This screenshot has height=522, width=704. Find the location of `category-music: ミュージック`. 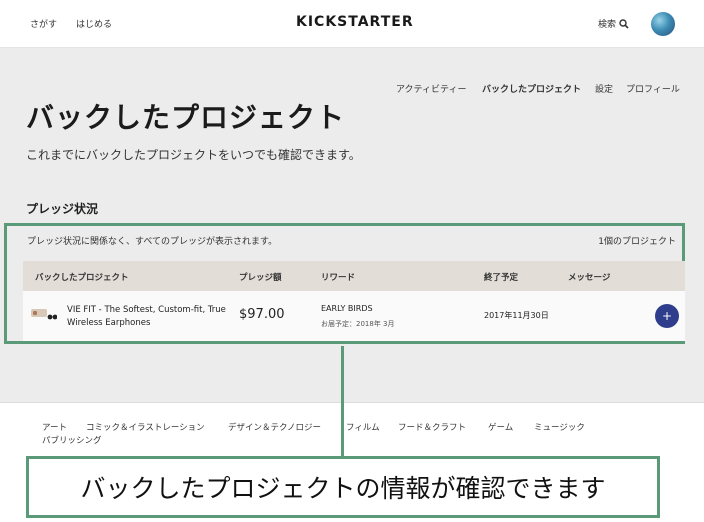

category-music: ミュージック is located at coordinates (559, 427).